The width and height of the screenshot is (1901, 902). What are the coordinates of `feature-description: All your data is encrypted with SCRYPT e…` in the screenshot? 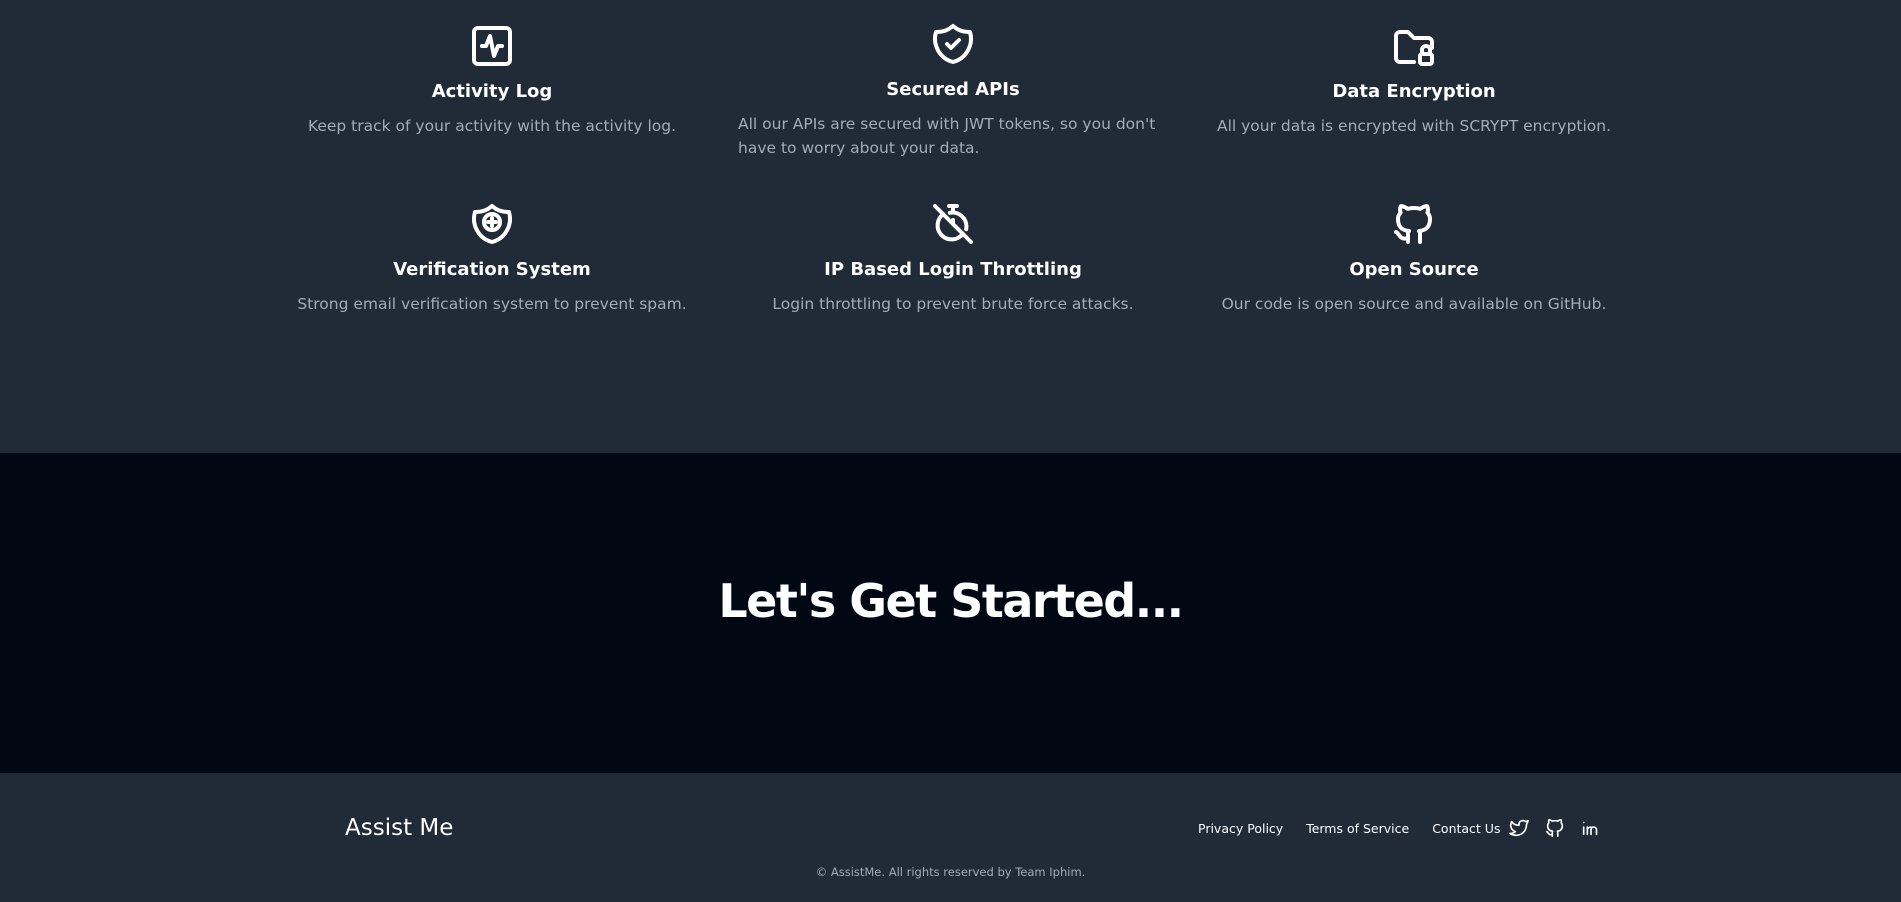 It's located at (1414, 126).